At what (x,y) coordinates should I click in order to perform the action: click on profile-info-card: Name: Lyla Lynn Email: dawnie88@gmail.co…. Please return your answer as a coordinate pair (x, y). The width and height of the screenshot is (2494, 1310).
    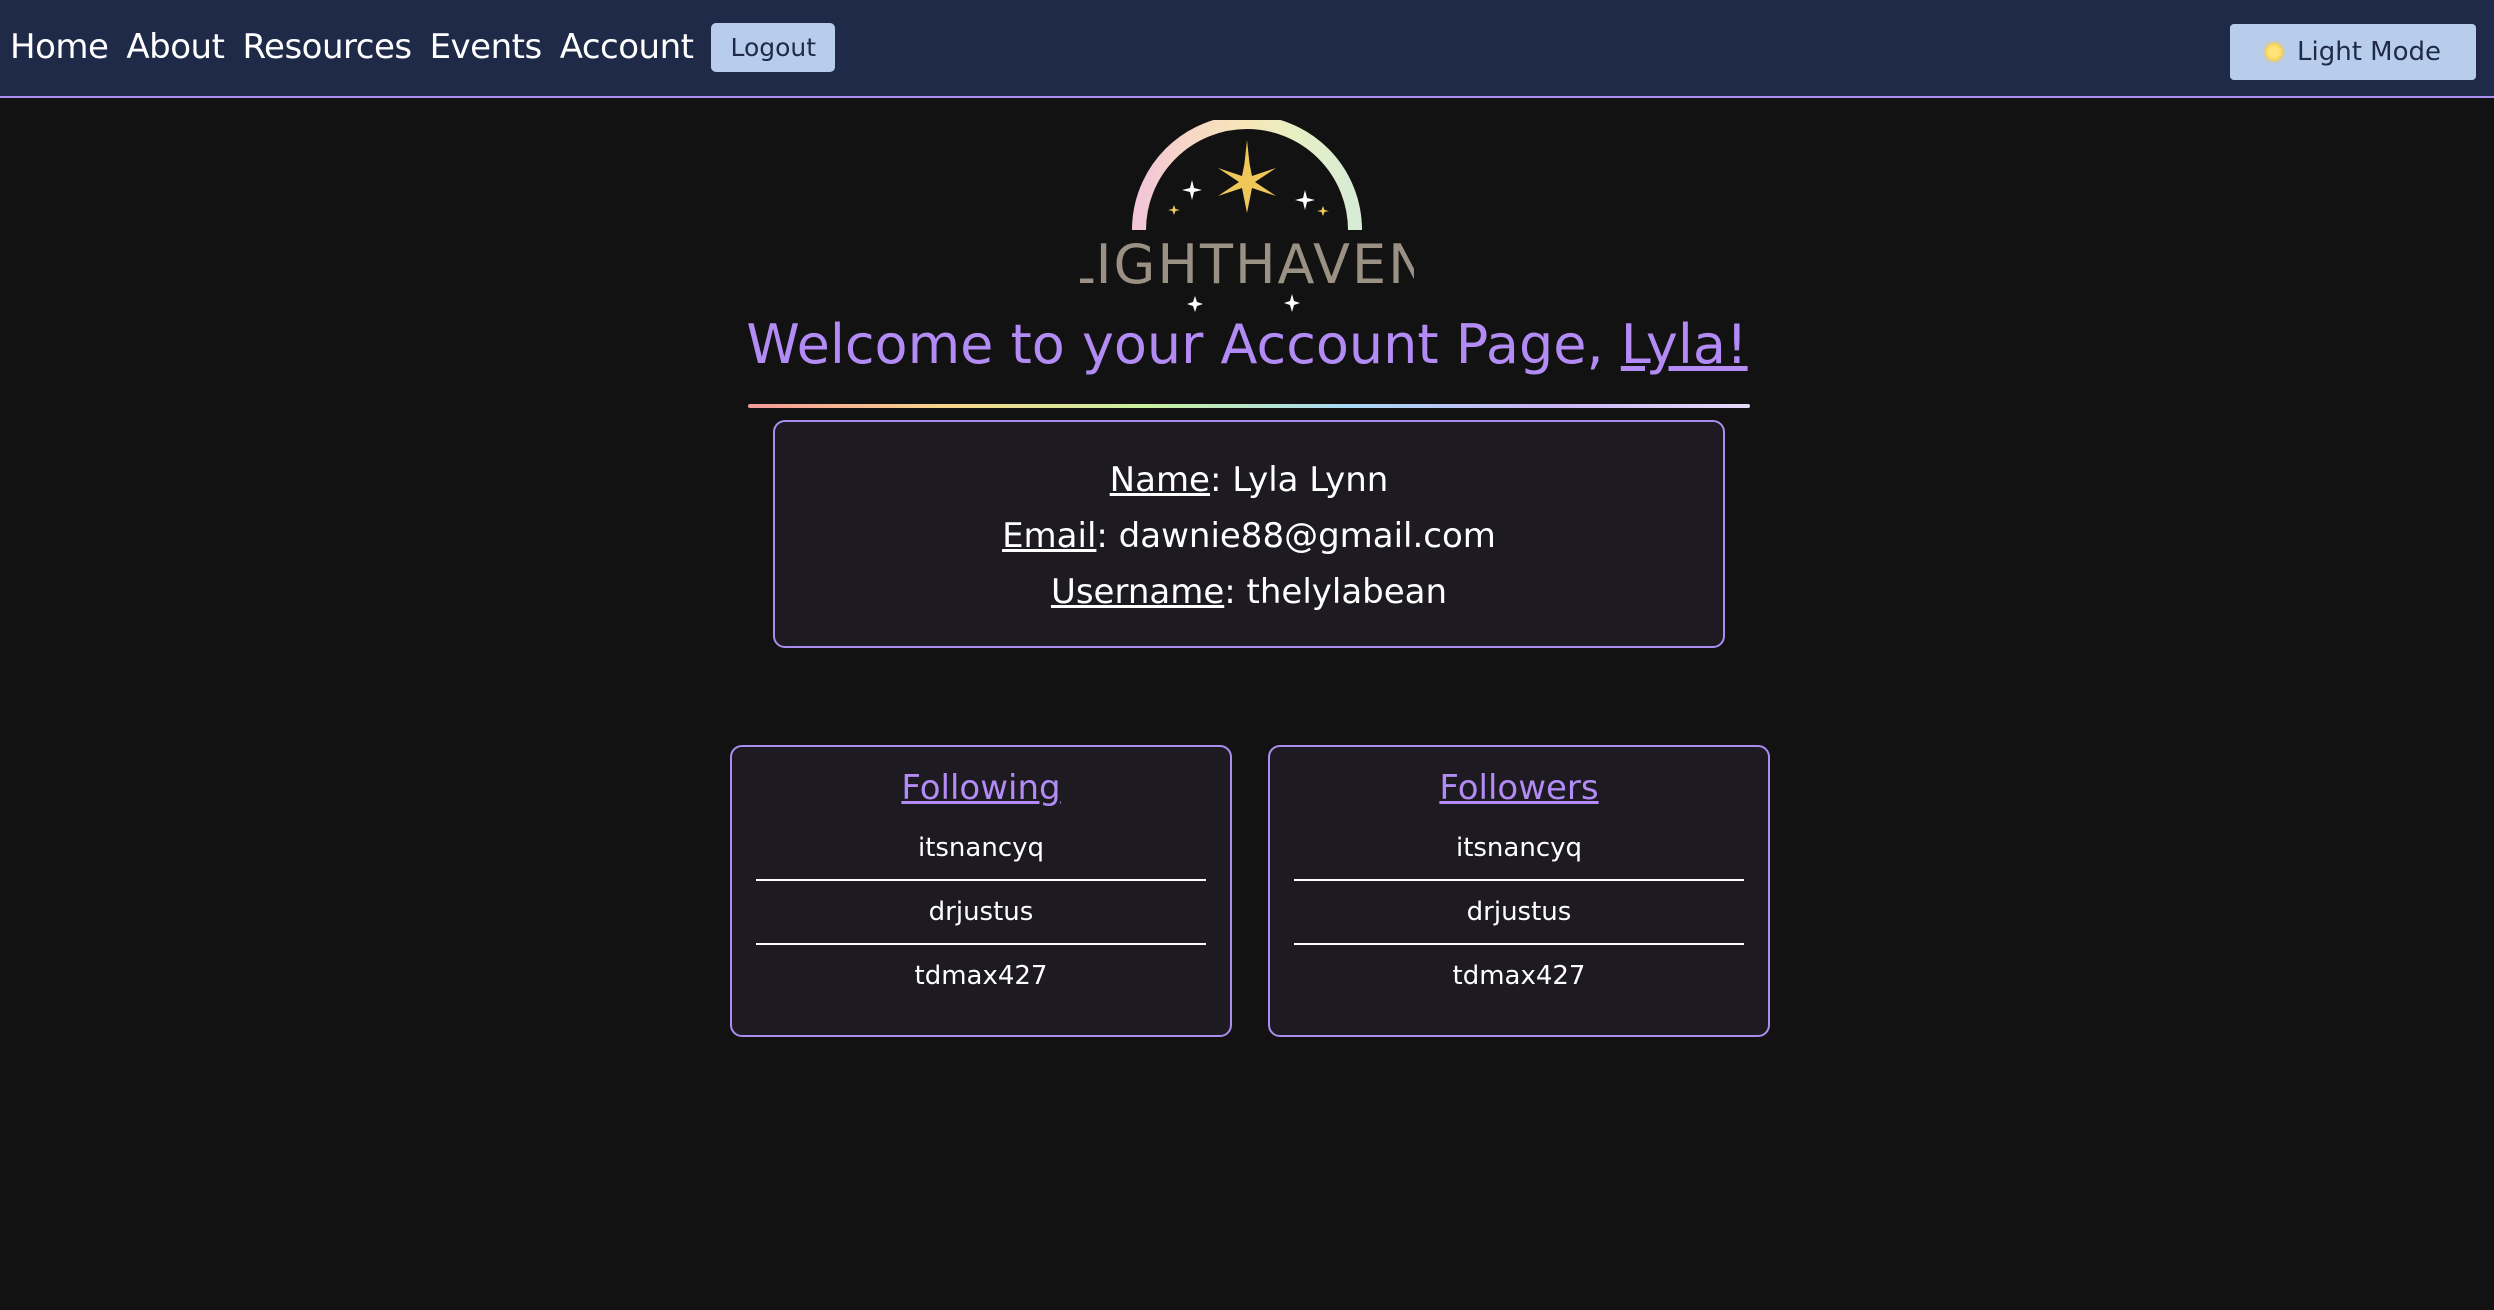
    Looking at the image, I should click on (1249, 534).